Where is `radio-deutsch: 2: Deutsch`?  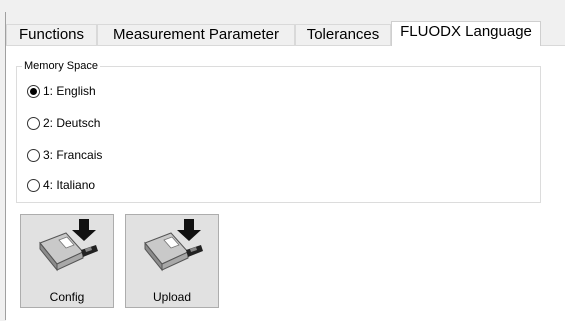 radio-deutsch: 2: Deutsch is located at coordinates (63, 123).